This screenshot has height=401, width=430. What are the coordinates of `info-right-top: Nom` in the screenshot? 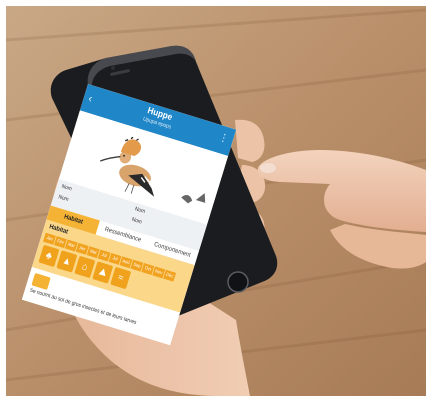 It's located at (140, 210).